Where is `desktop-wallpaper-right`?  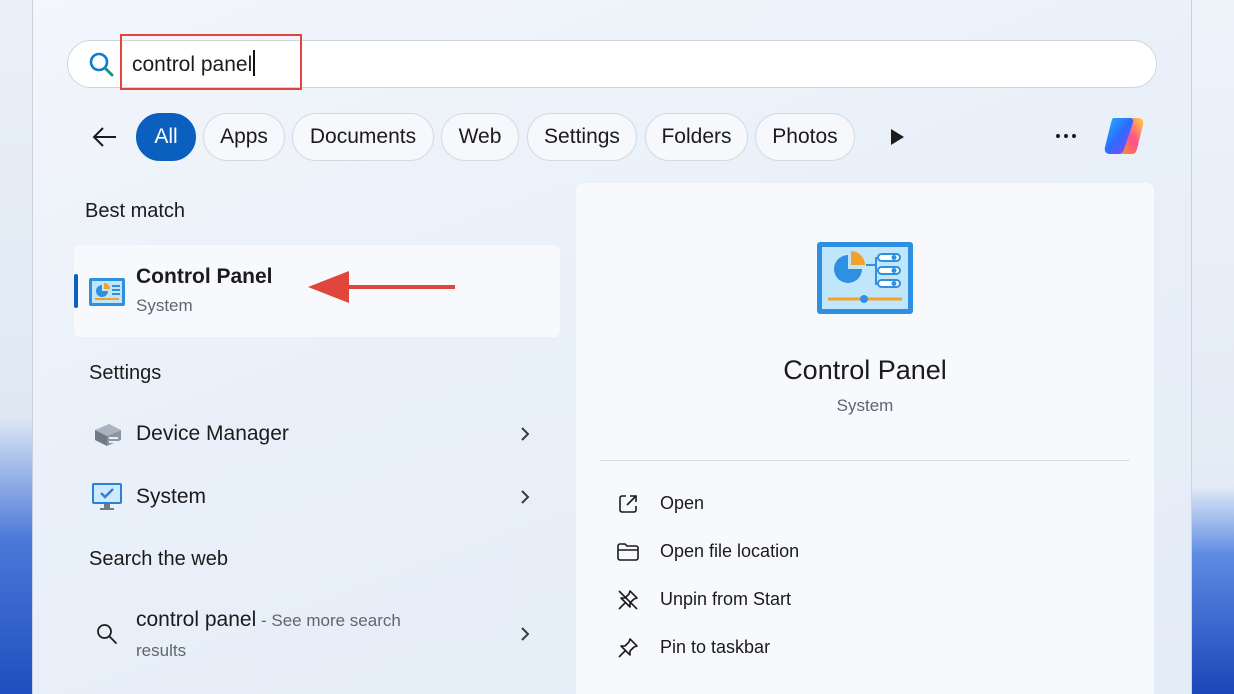
desktop-wallpaper-right is located at coordinates (1212, 347).